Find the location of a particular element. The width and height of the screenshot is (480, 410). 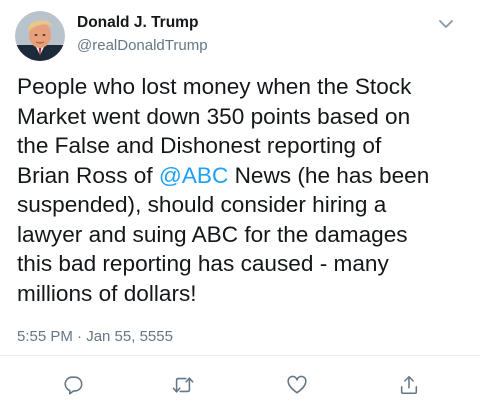

user-handle: @realDonaldTrump is located at coordinates (142, 45).